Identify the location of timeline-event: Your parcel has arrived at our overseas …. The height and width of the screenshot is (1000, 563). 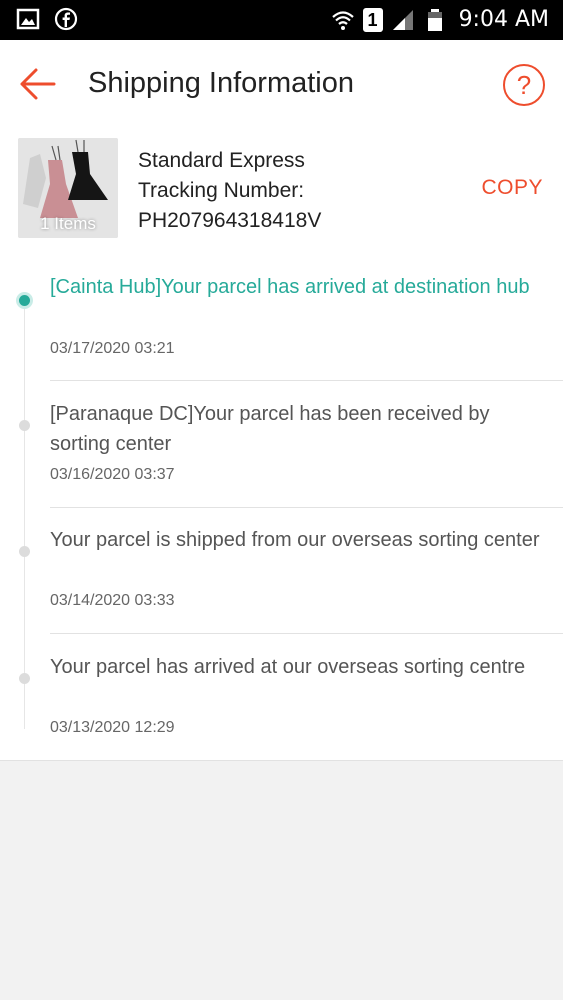
(281, 697).